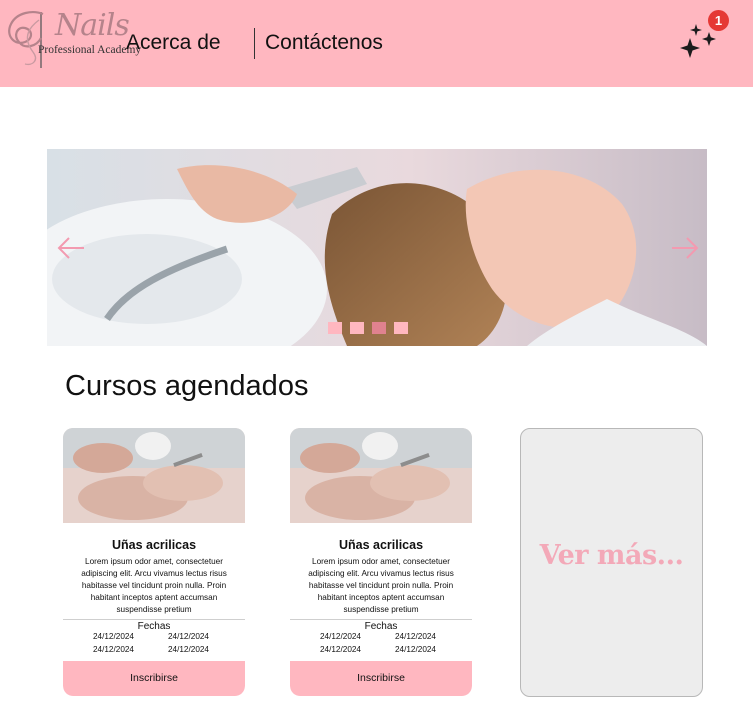 This screenshot has height=702, width=753. Describe the element at coordinates (92, 25) in the screenshot. I see `logo-wordmark: Nails` at that location.